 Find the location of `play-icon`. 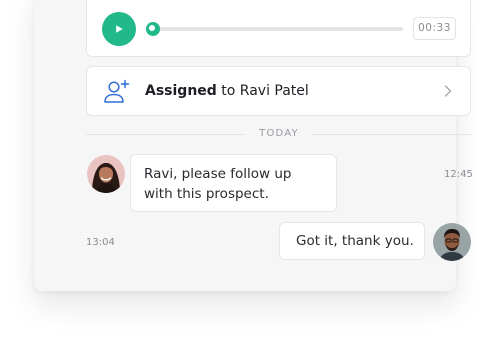

play-icon is located at coordinates (119, 29).